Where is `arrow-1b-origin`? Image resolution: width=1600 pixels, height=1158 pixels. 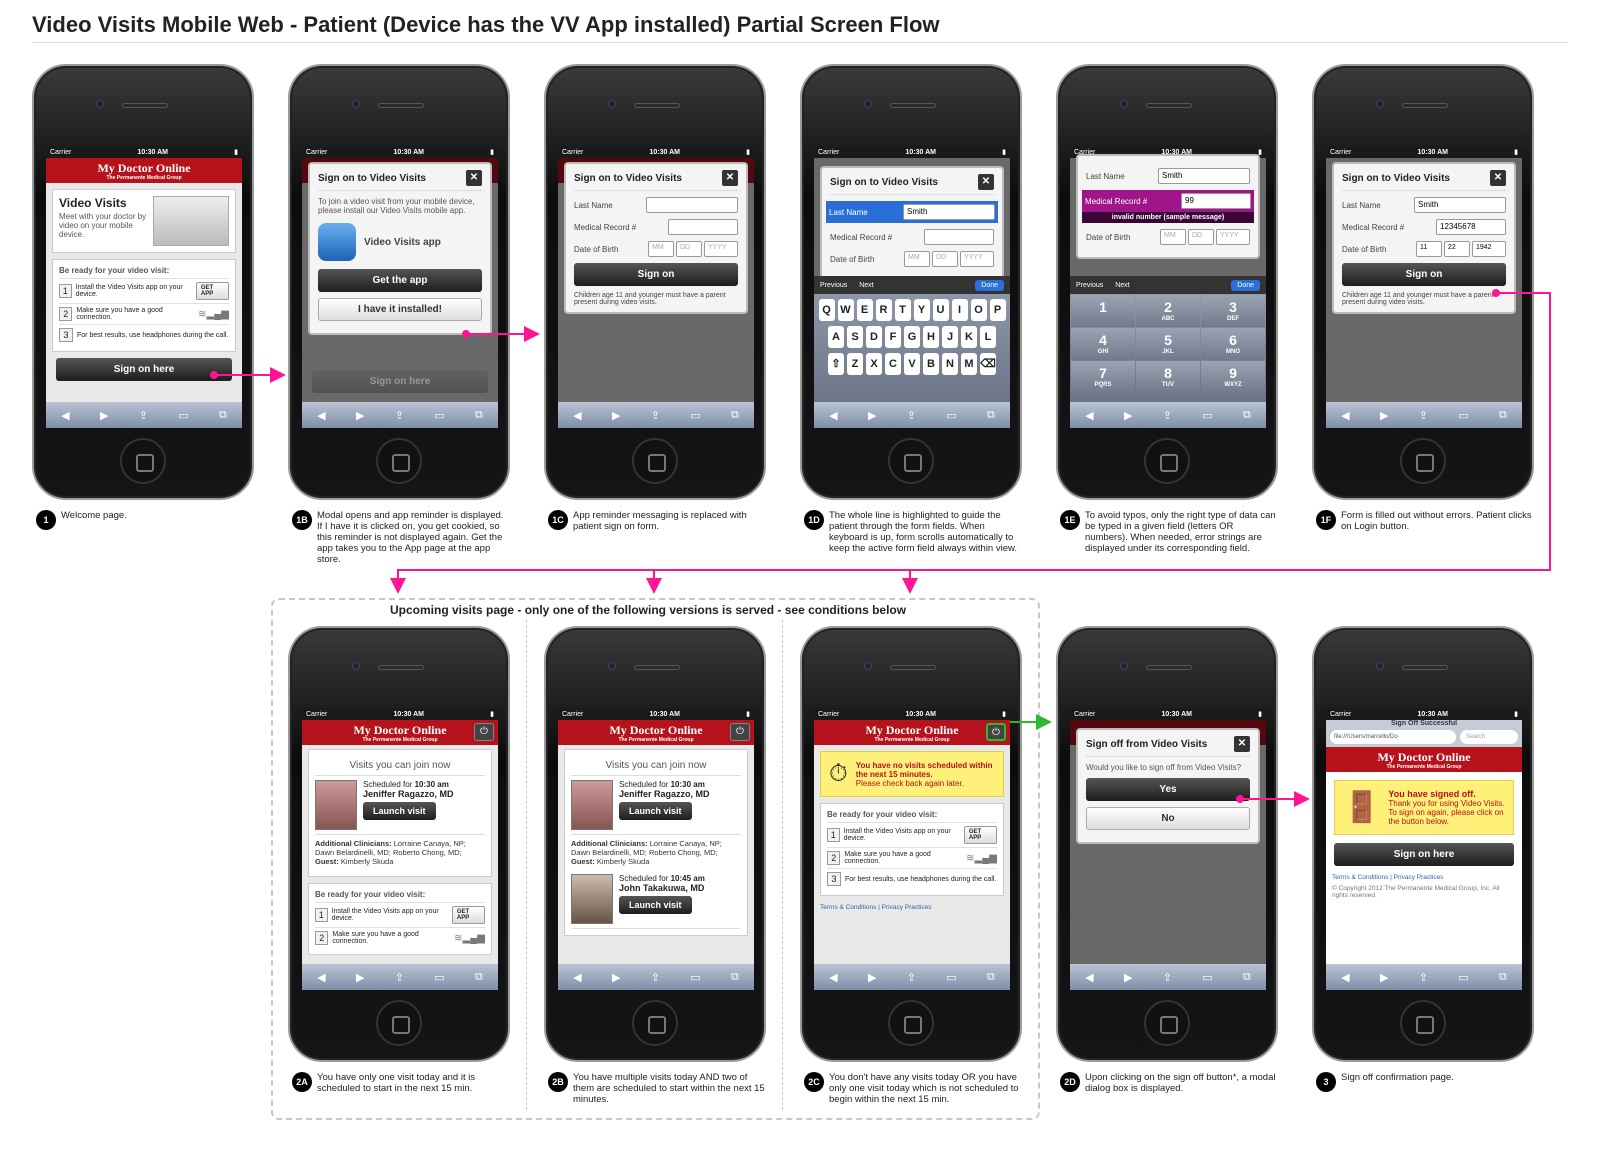
arrow-1b-origin is located at coordinates (466, 334).